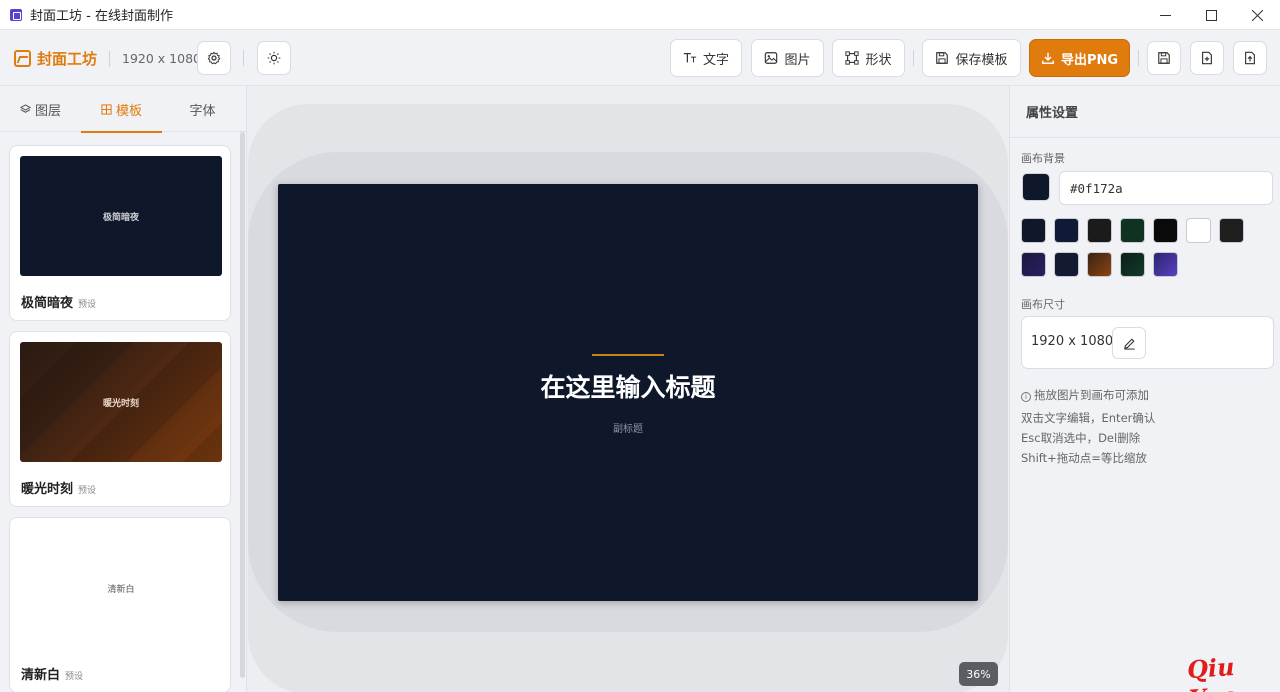  I want to click on file-plus-icon, so click(1207, 58).